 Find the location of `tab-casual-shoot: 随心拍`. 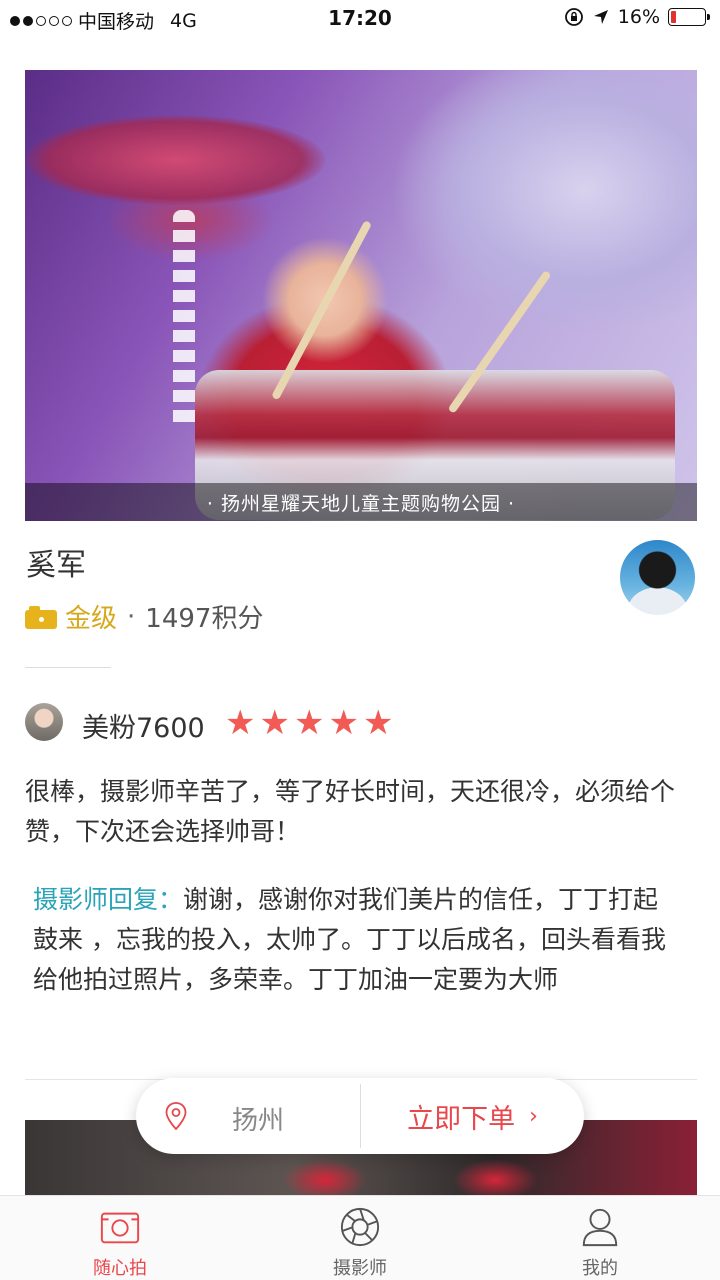

tab-casual-shoot: 随心拍 is located at coordinates (120, 1238).